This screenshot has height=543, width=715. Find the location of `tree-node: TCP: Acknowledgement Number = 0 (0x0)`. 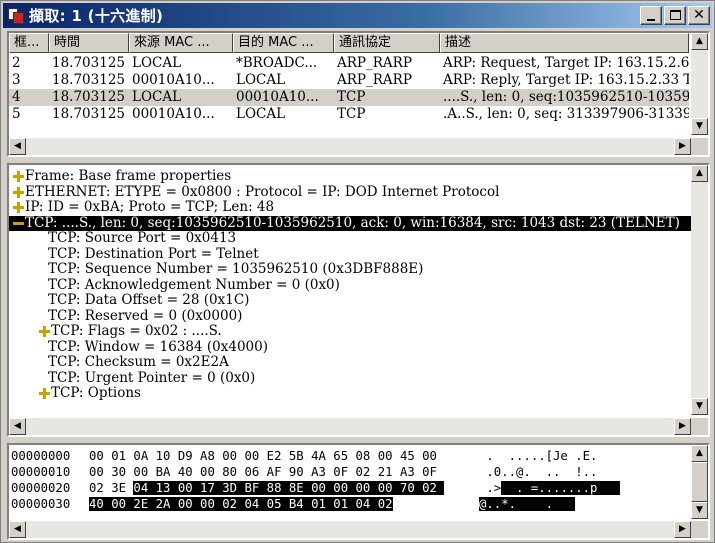

tree-node: TCP: Acknowledgement Number = 0 (0x0) is located at coordinates (350, 285).